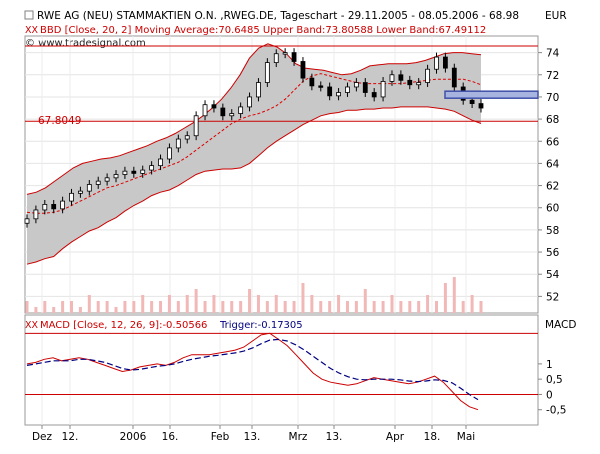 Image resolution: width=600 pixels, height=454 pixels. I want to click on time-tick-label: 16., so click(170, 437).